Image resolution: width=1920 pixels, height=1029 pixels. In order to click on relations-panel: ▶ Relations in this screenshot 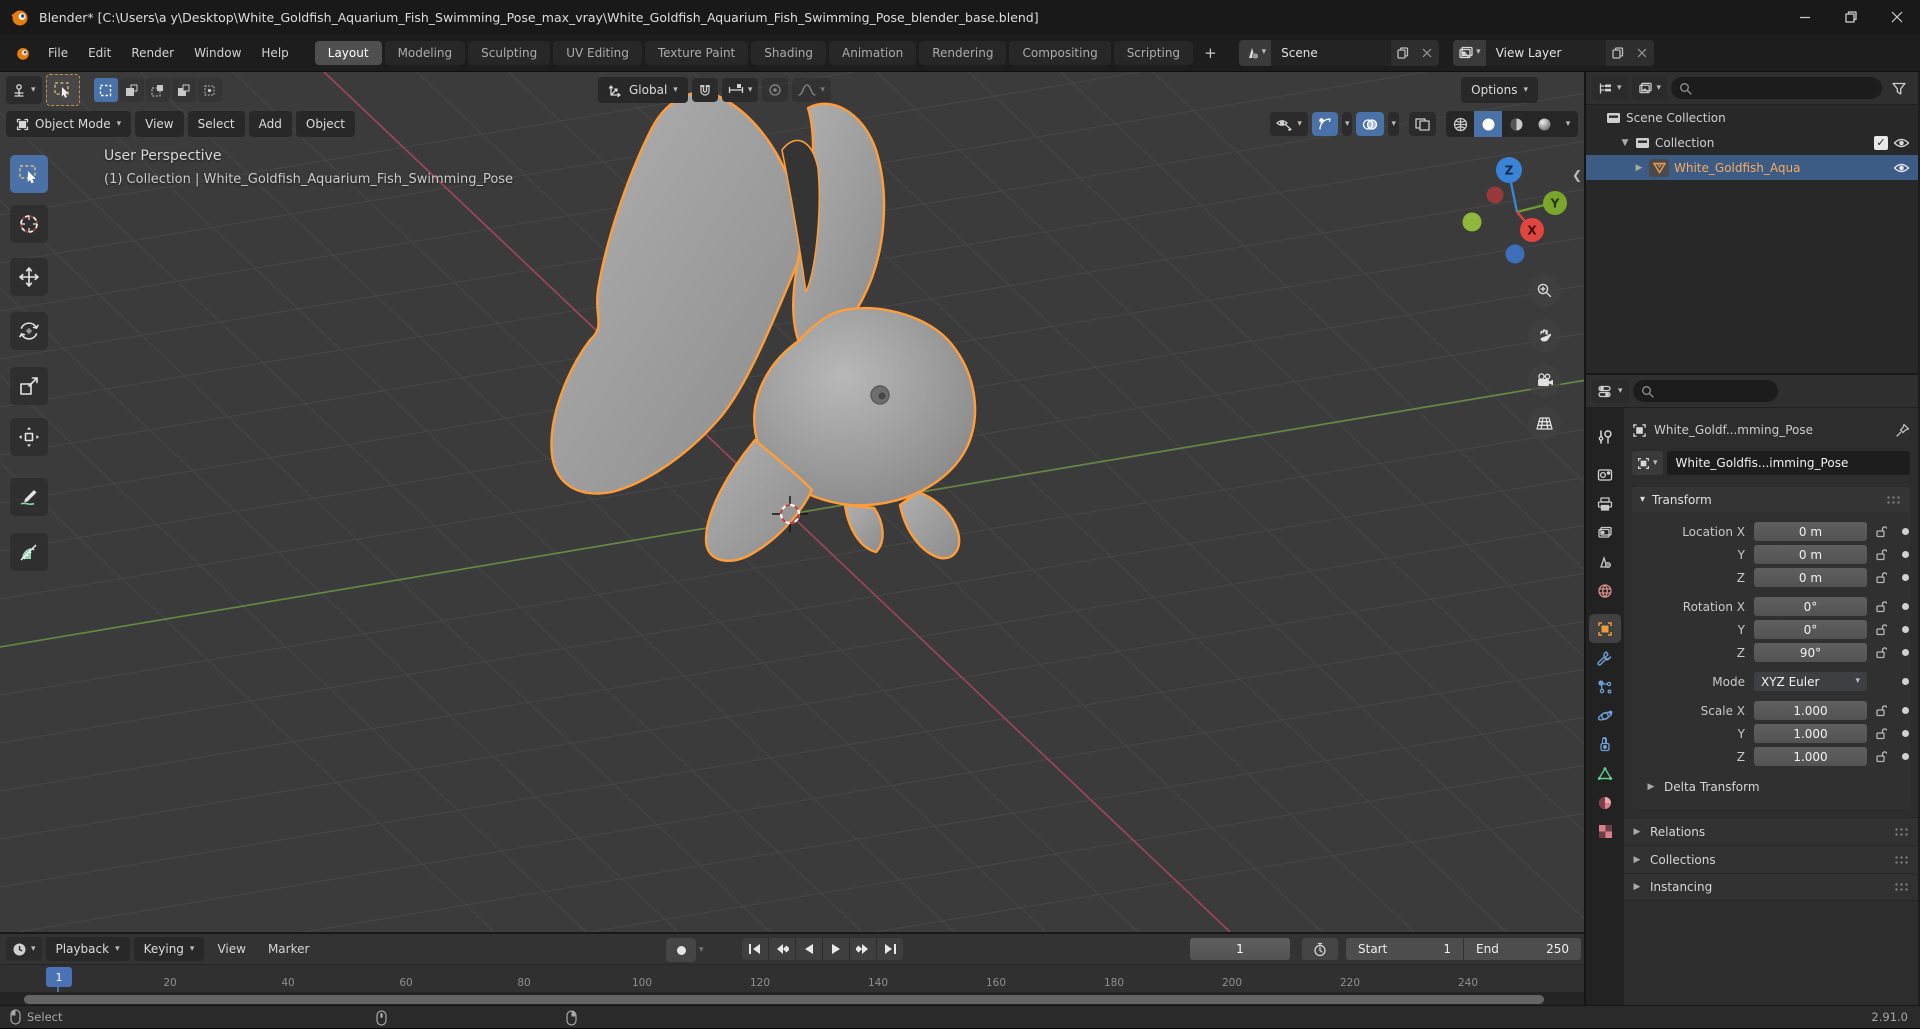, I will do `click(1771, 831)`.